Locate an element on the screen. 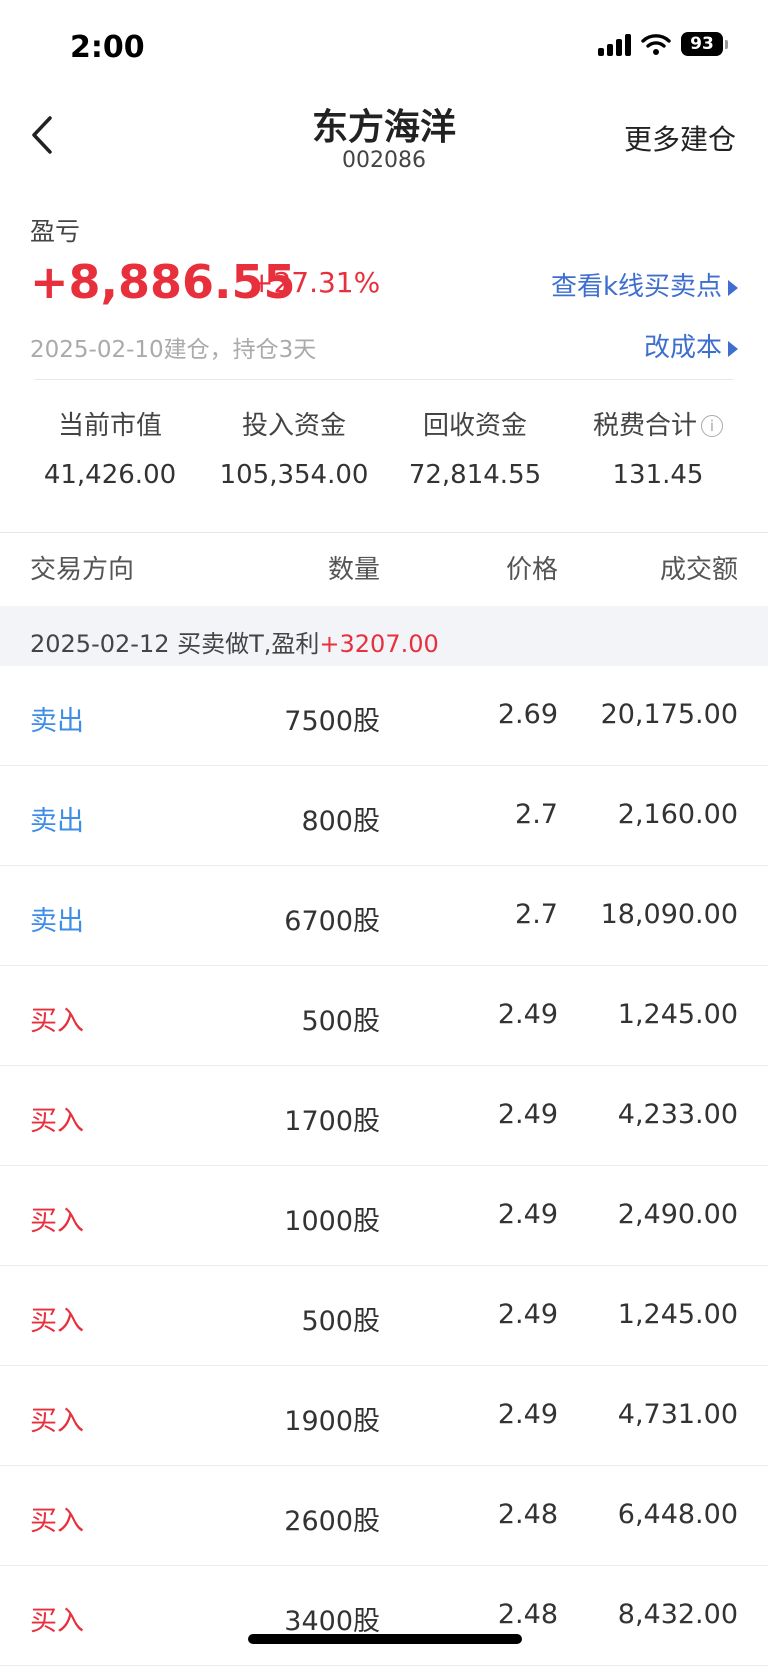 The height and width of the screenshot is (1666, 768). trade-quantity: 1700股 is located at coordinates (332, 1121).